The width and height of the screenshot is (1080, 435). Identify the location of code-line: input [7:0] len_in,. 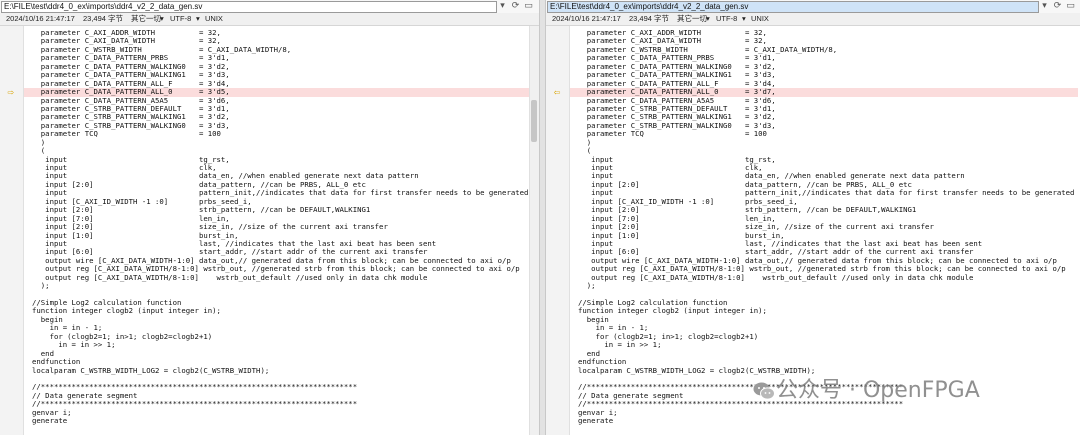
(277, 219).